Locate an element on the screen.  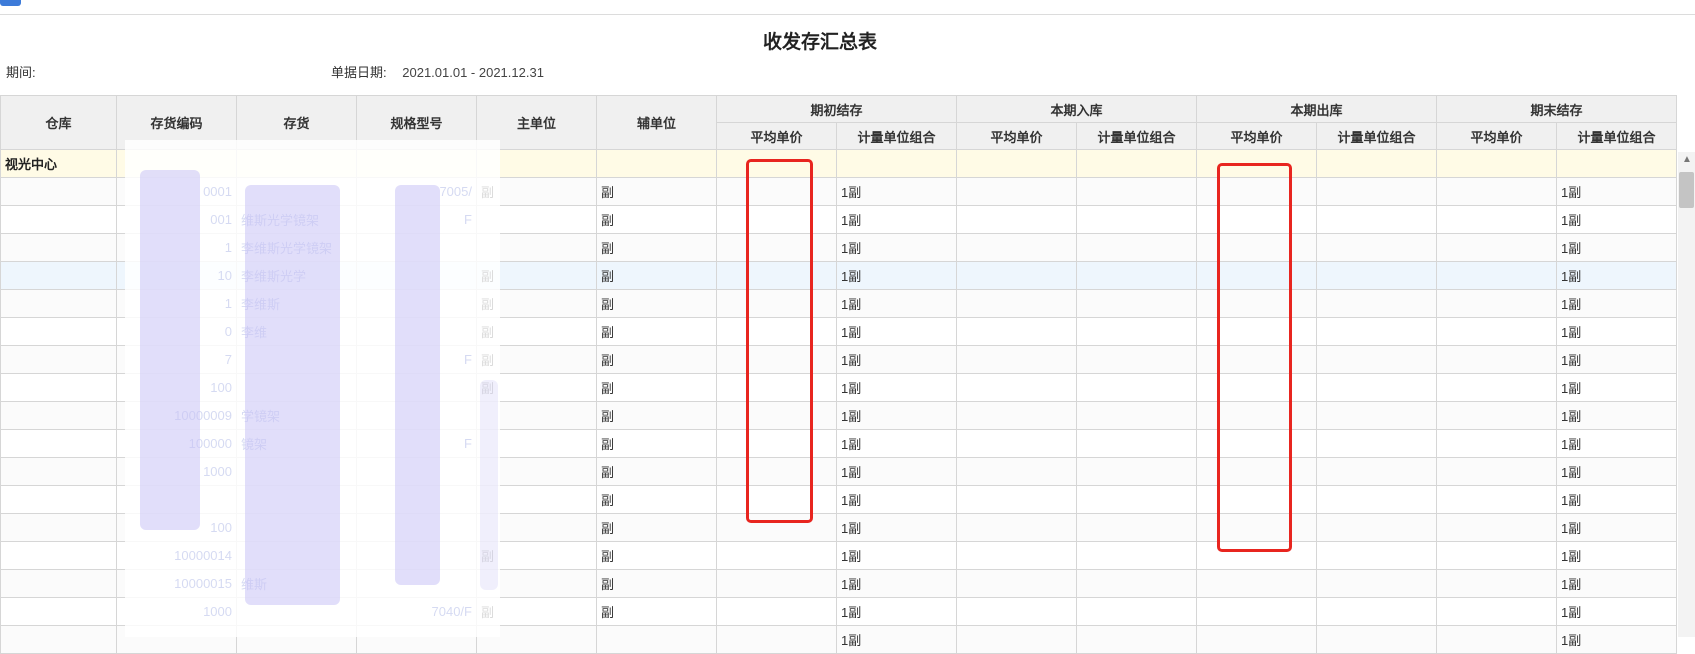
table-row: 1 李维斯光学镜架 副 1副 1副 is located at coordinates (838, 247).